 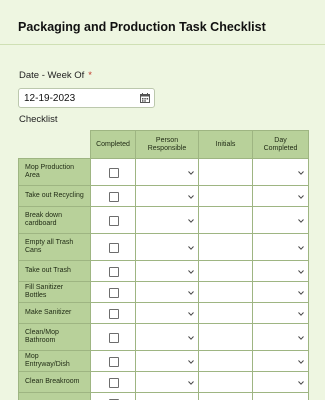 I want to click on row-task-label: Make Sanitizer, so click(x=54, y=313).